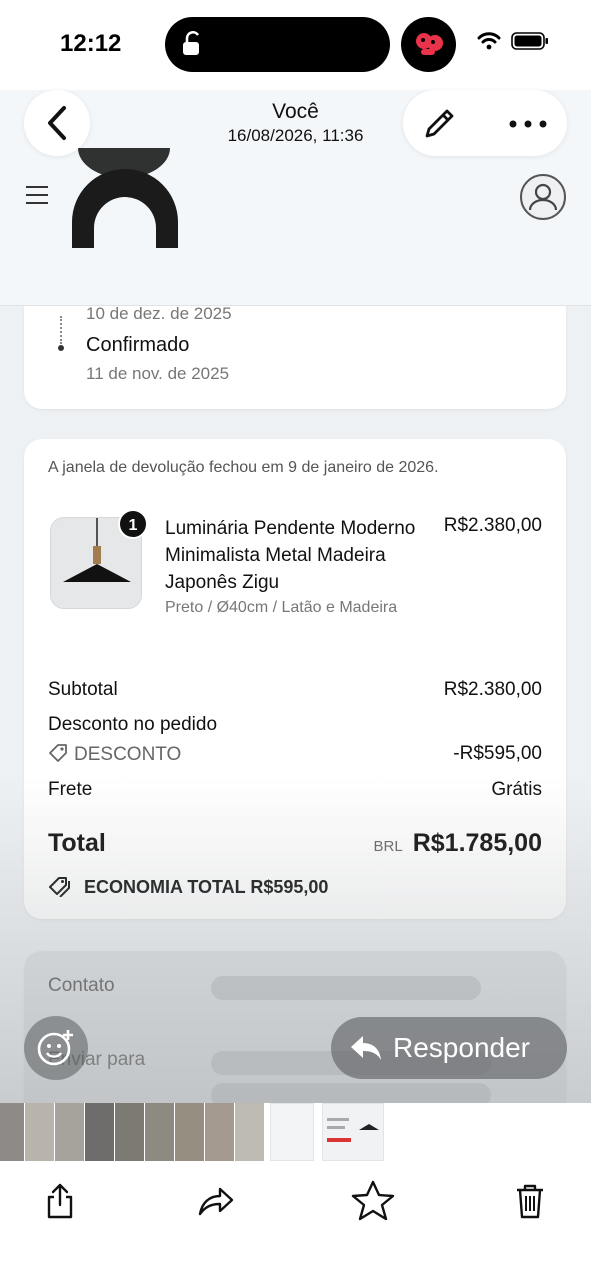  What do you see at coordinates (70, 789) in the screenshot?
I see `shipping-label: Frete` at bounding box center [70, 789].